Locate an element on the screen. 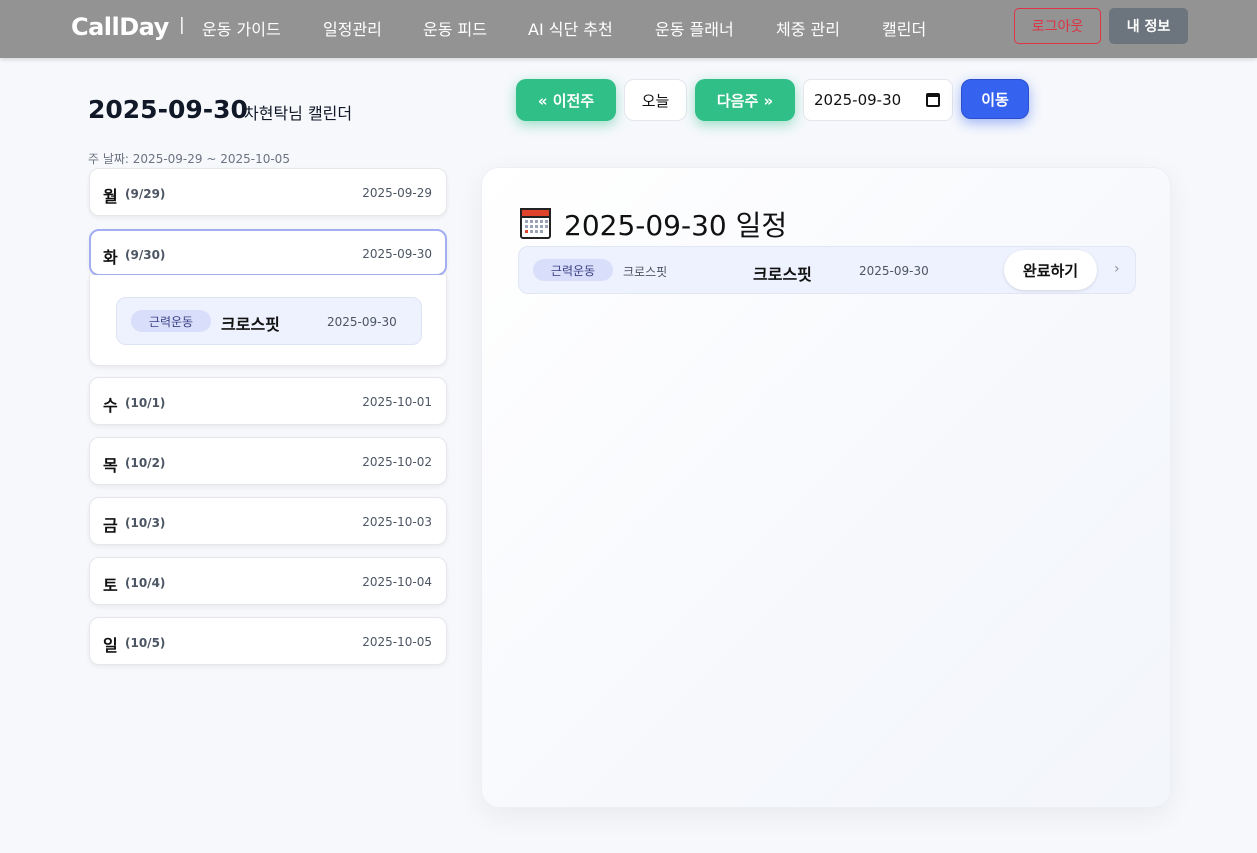 This screenshot has width=1257, height=853. nav-link-weight: 체중 관리 is located at coordinates (808, 28).